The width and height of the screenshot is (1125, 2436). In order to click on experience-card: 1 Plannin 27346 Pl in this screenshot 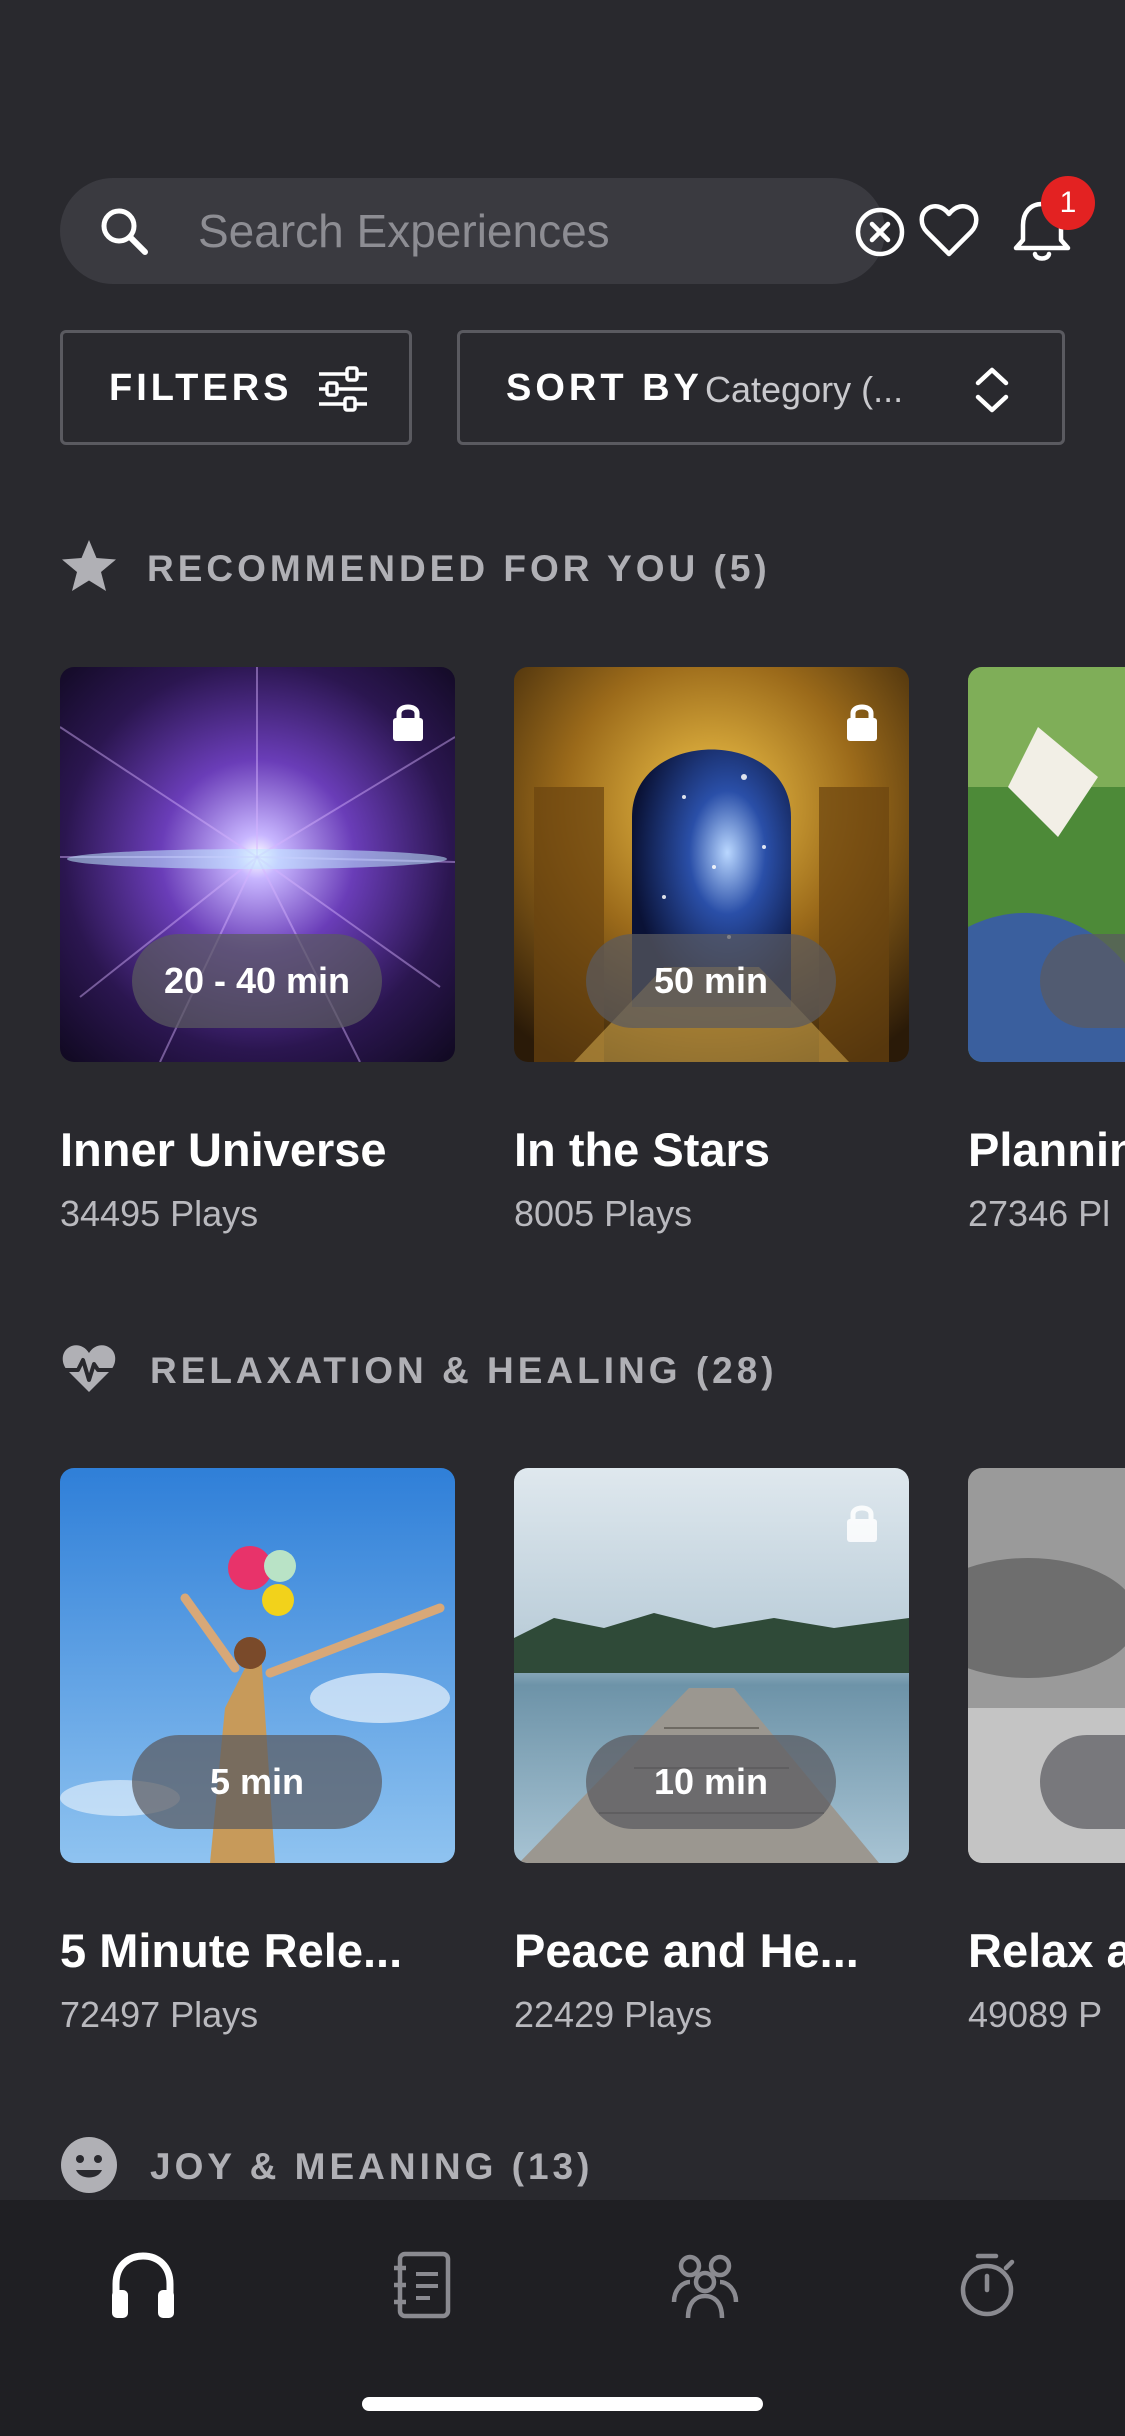, I will do `click(1046, 967)`.